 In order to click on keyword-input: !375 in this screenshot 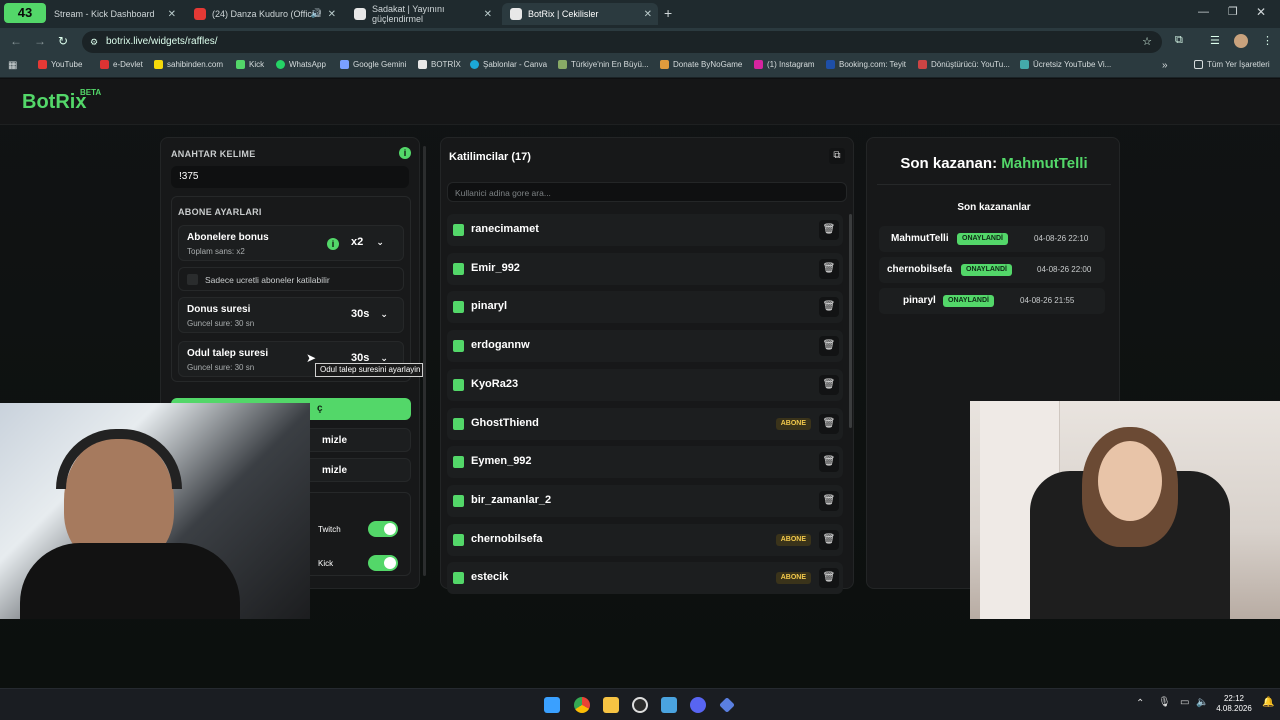, I will do `click(290, 177)`.